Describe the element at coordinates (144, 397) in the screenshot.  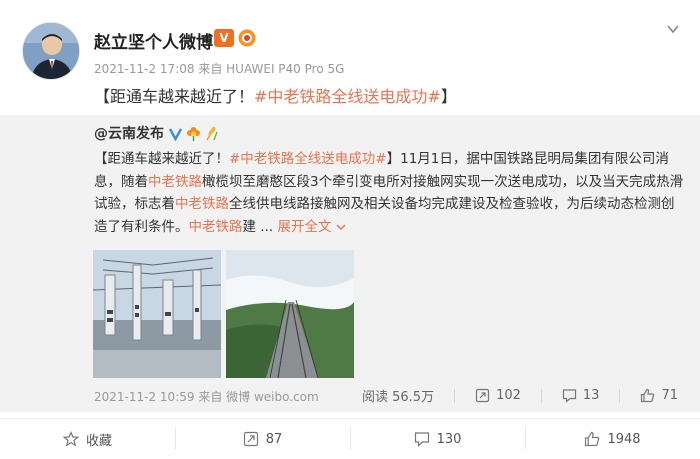
I see `repost-timestamp: 2021-11-2 10:59` at that location.